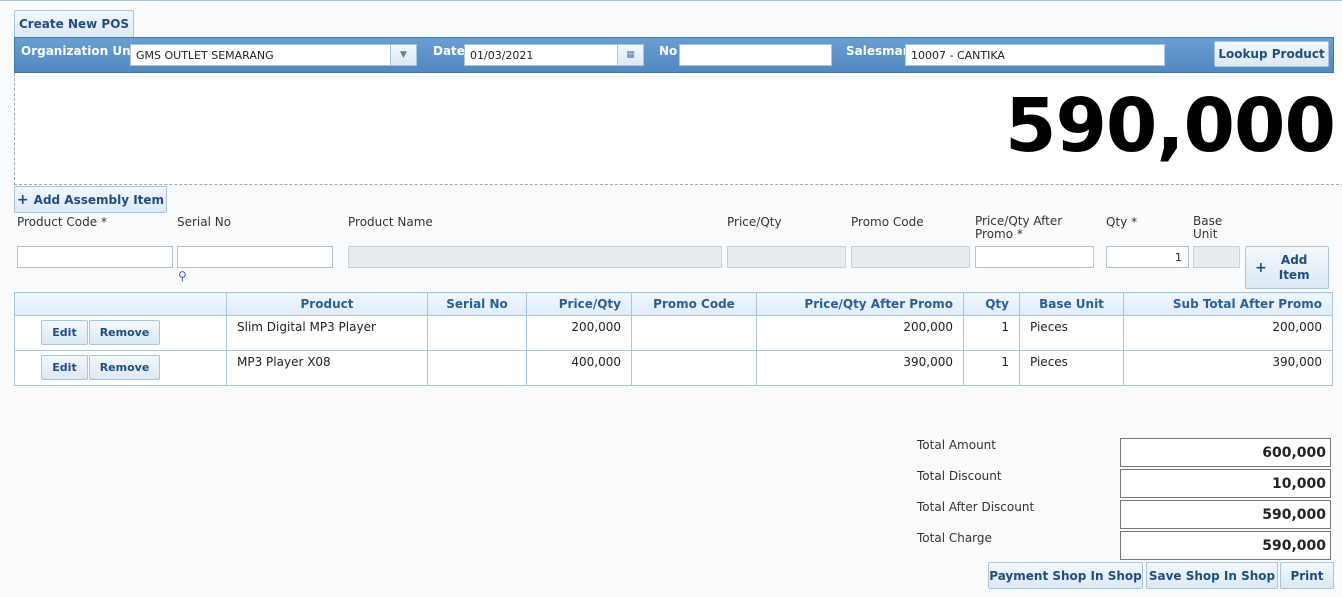  What do you see at coordinates (95, 257) in the screenshot?
I see `product-code-input` at bounding box center [95, 257].